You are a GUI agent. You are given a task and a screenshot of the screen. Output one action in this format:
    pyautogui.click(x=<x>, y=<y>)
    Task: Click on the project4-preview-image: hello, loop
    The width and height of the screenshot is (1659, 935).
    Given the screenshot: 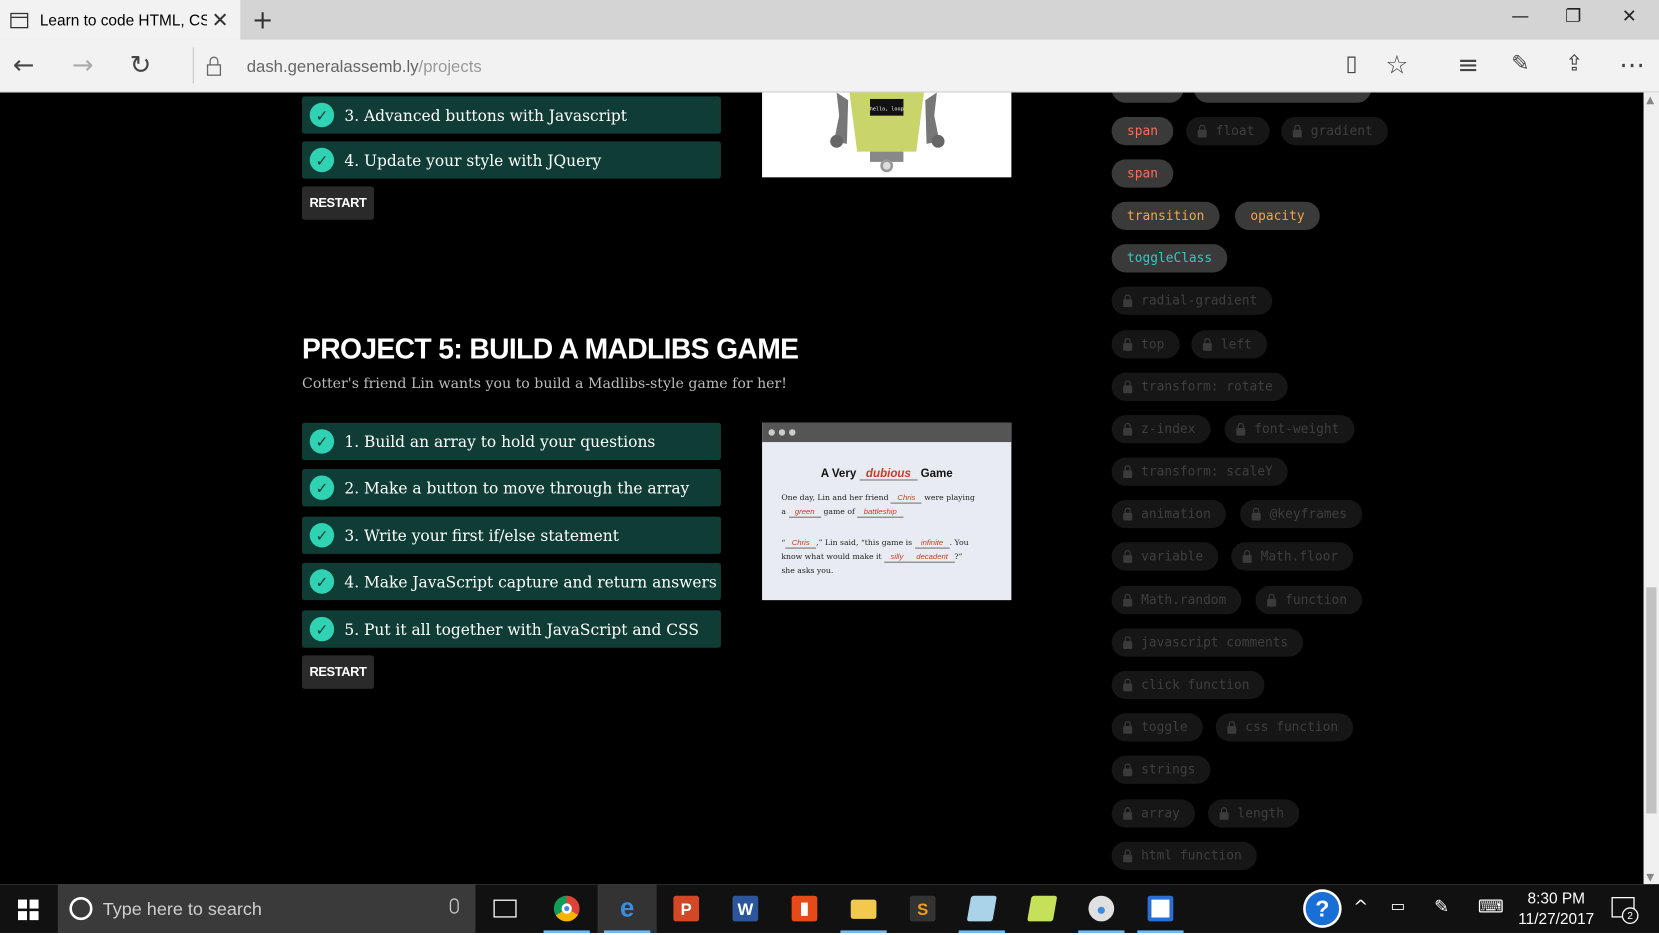 What is the action you would take?
    pyautogui.click(x=887, y=135)
    